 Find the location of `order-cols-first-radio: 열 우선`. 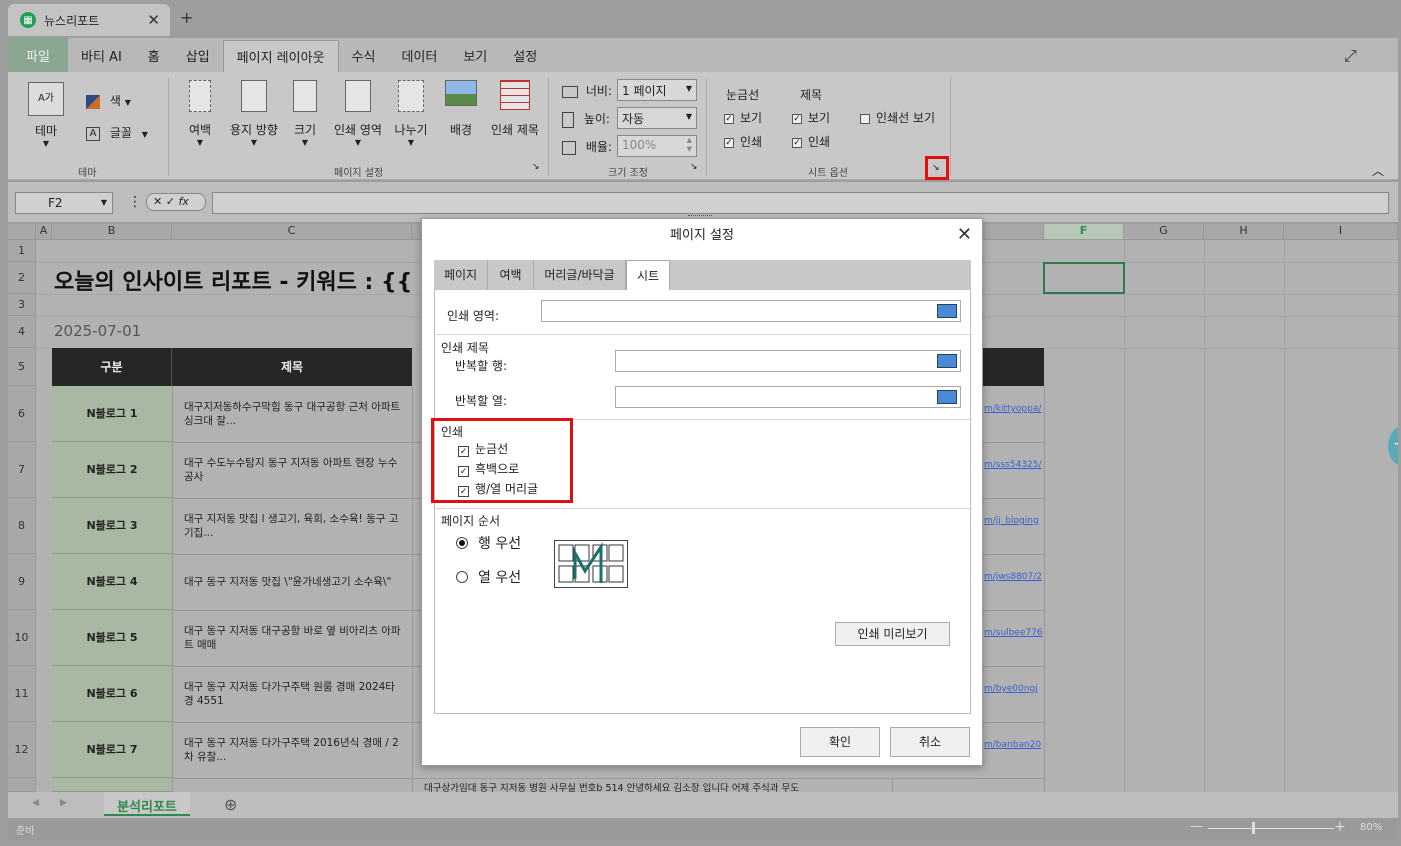

order-cols-first-radio: 열 우선 is located at coordinates (488, 577).